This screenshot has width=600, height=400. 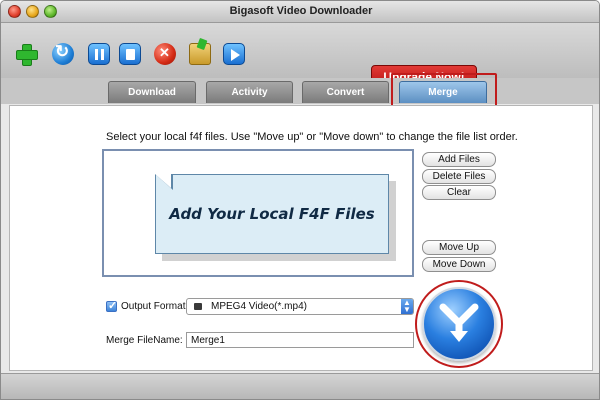 I want to click on merge-button, so click(x=459, y=324).